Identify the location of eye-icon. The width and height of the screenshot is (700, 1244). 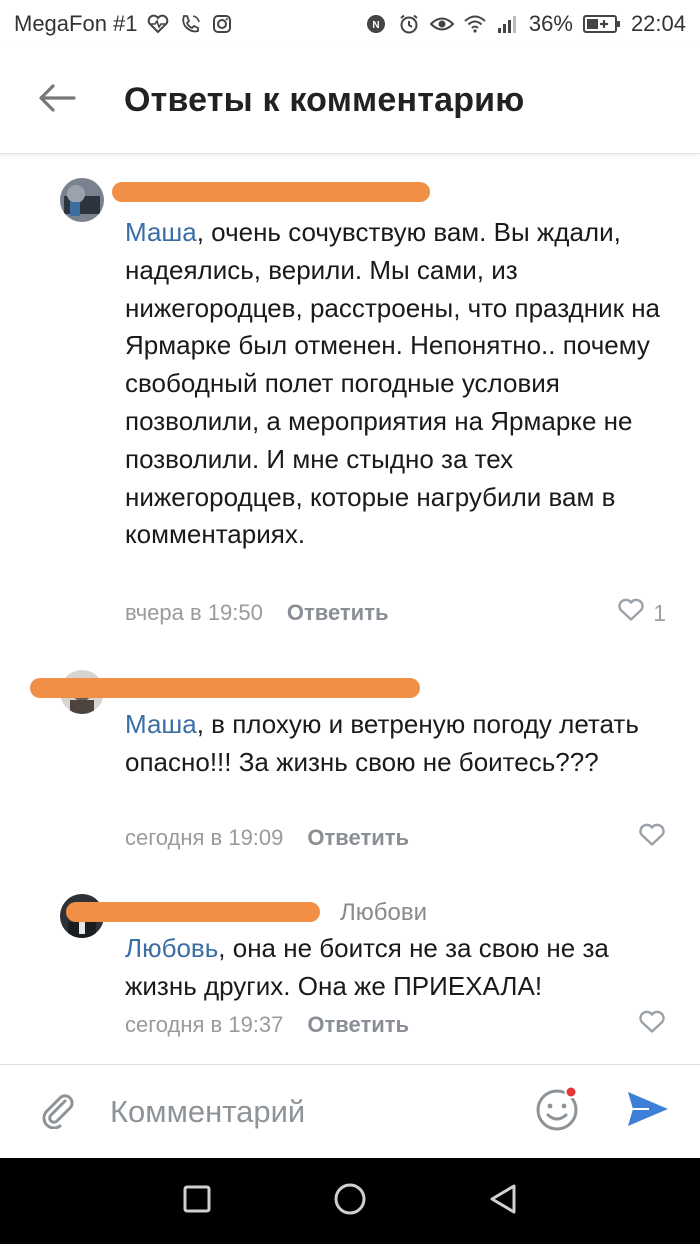
(441, 24).